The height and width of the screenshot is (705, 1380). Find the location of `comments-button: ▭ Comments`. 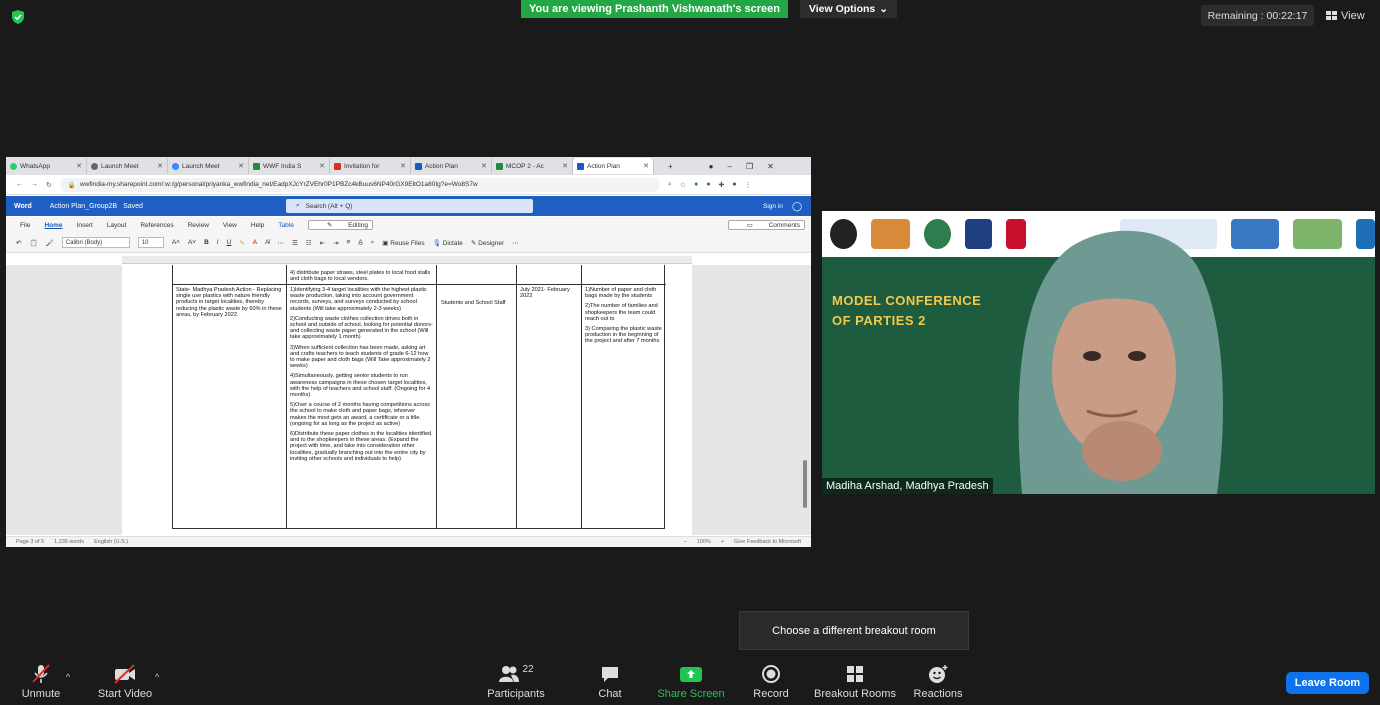

comments-button: ▭ Comments is located at coordinates (766, 225).